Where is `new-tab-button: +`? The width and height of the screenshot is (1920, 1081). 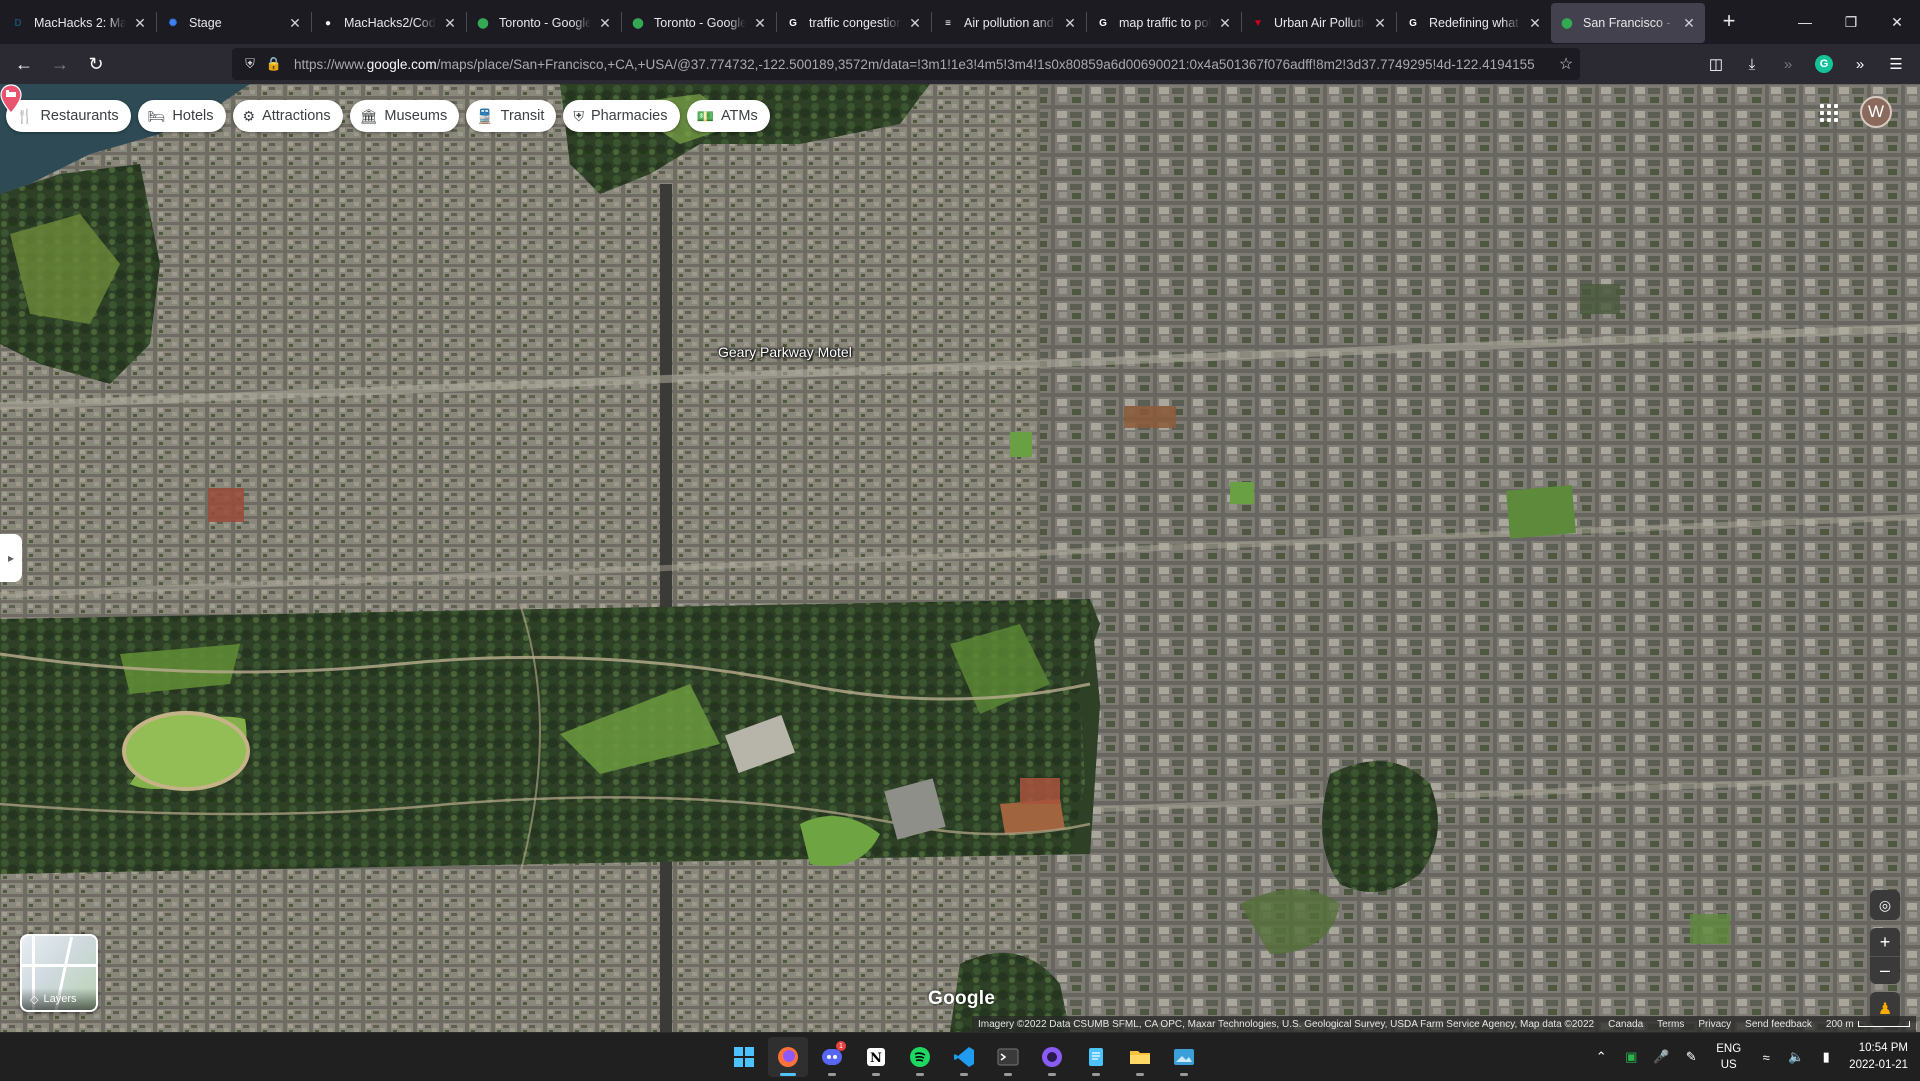 new-tab-button: + is located at coordinates (1729, 22).